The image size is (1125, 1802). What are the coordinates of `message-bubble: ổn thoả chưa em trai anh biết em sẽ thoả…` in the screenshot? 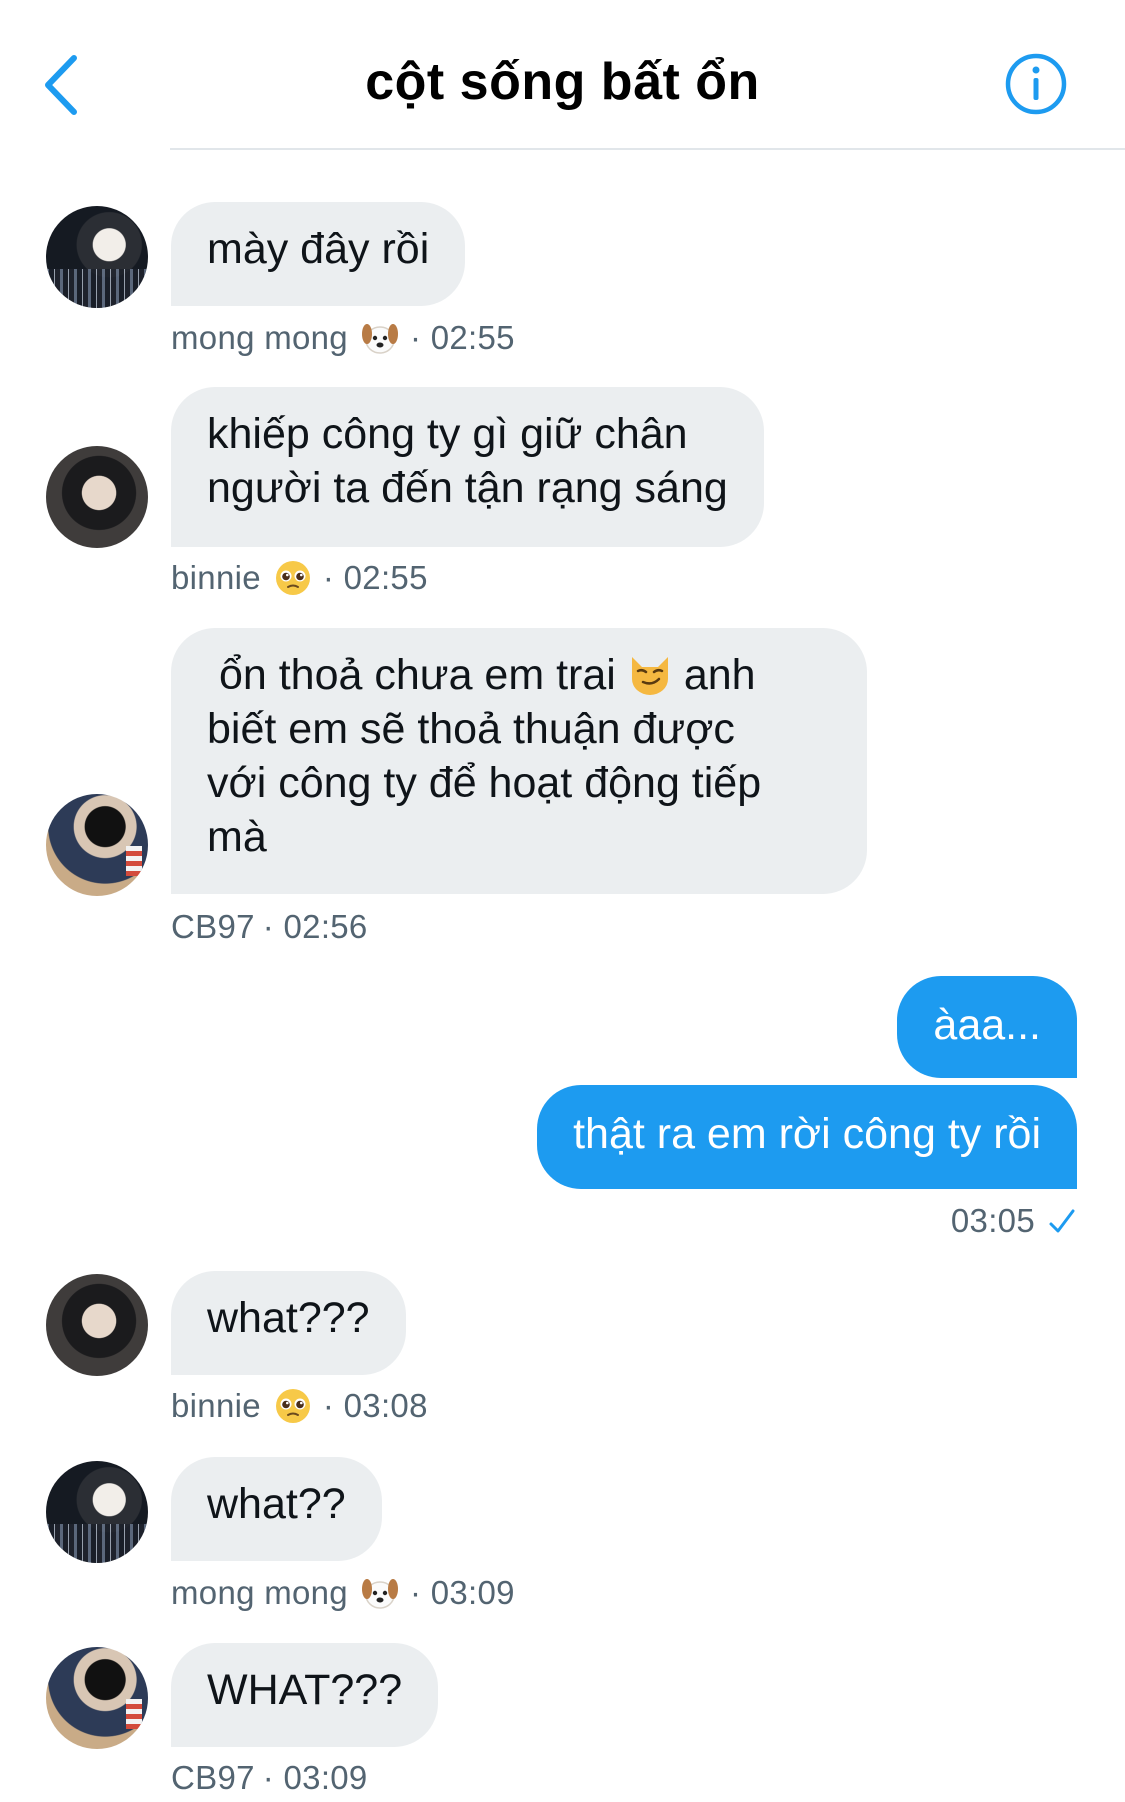 It's located at (519, 761).